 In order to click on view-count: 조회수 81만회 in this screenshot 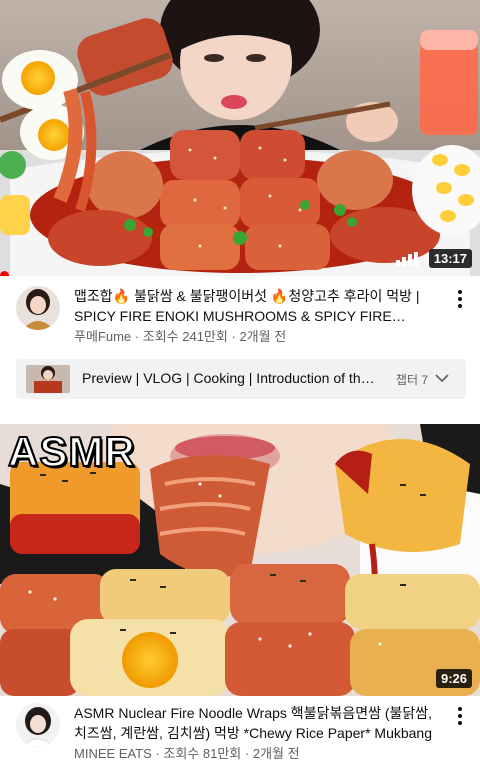, I will do `click(202, 753)`.